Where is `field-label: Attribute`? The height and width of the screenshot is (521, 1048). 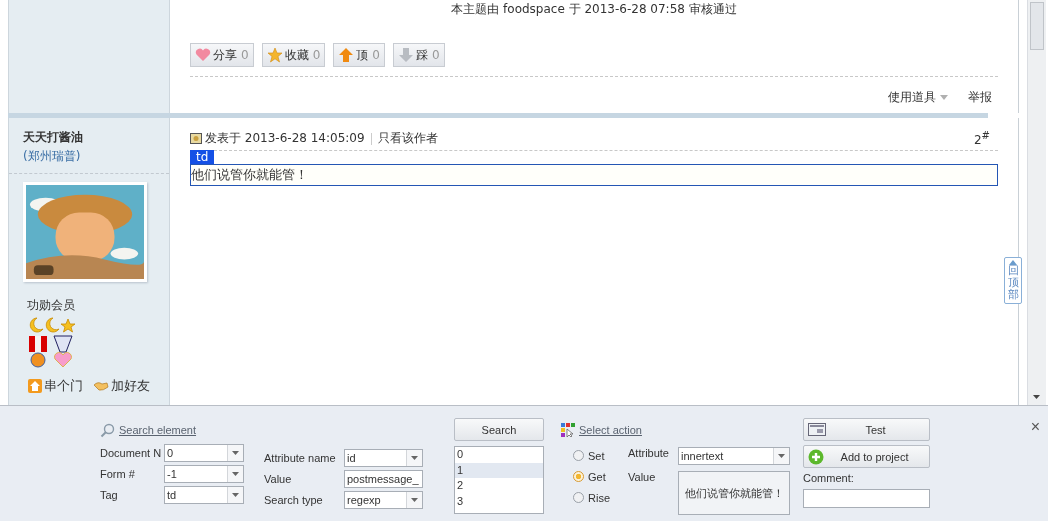
field-label: Attribute is located at coordinates (649, 453).